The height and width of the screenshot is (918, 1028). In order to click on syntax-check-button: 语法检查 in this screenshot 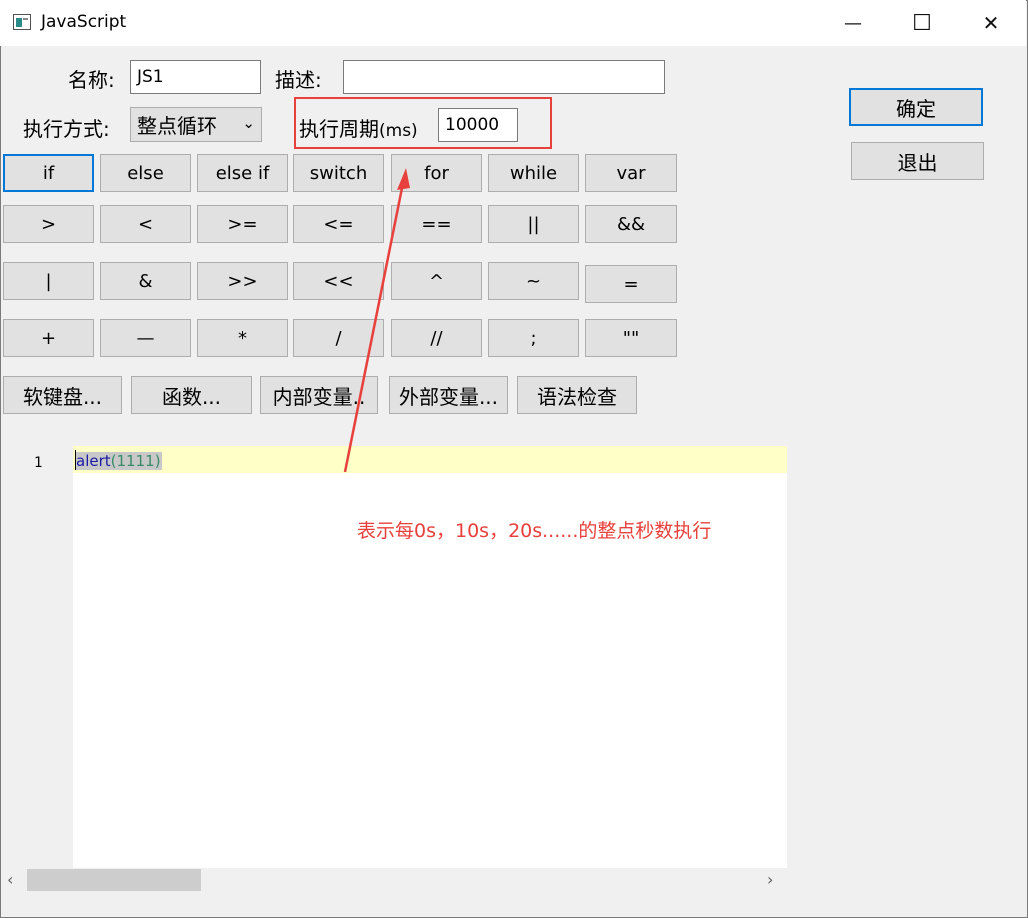, I will do `click(577, 395)`.